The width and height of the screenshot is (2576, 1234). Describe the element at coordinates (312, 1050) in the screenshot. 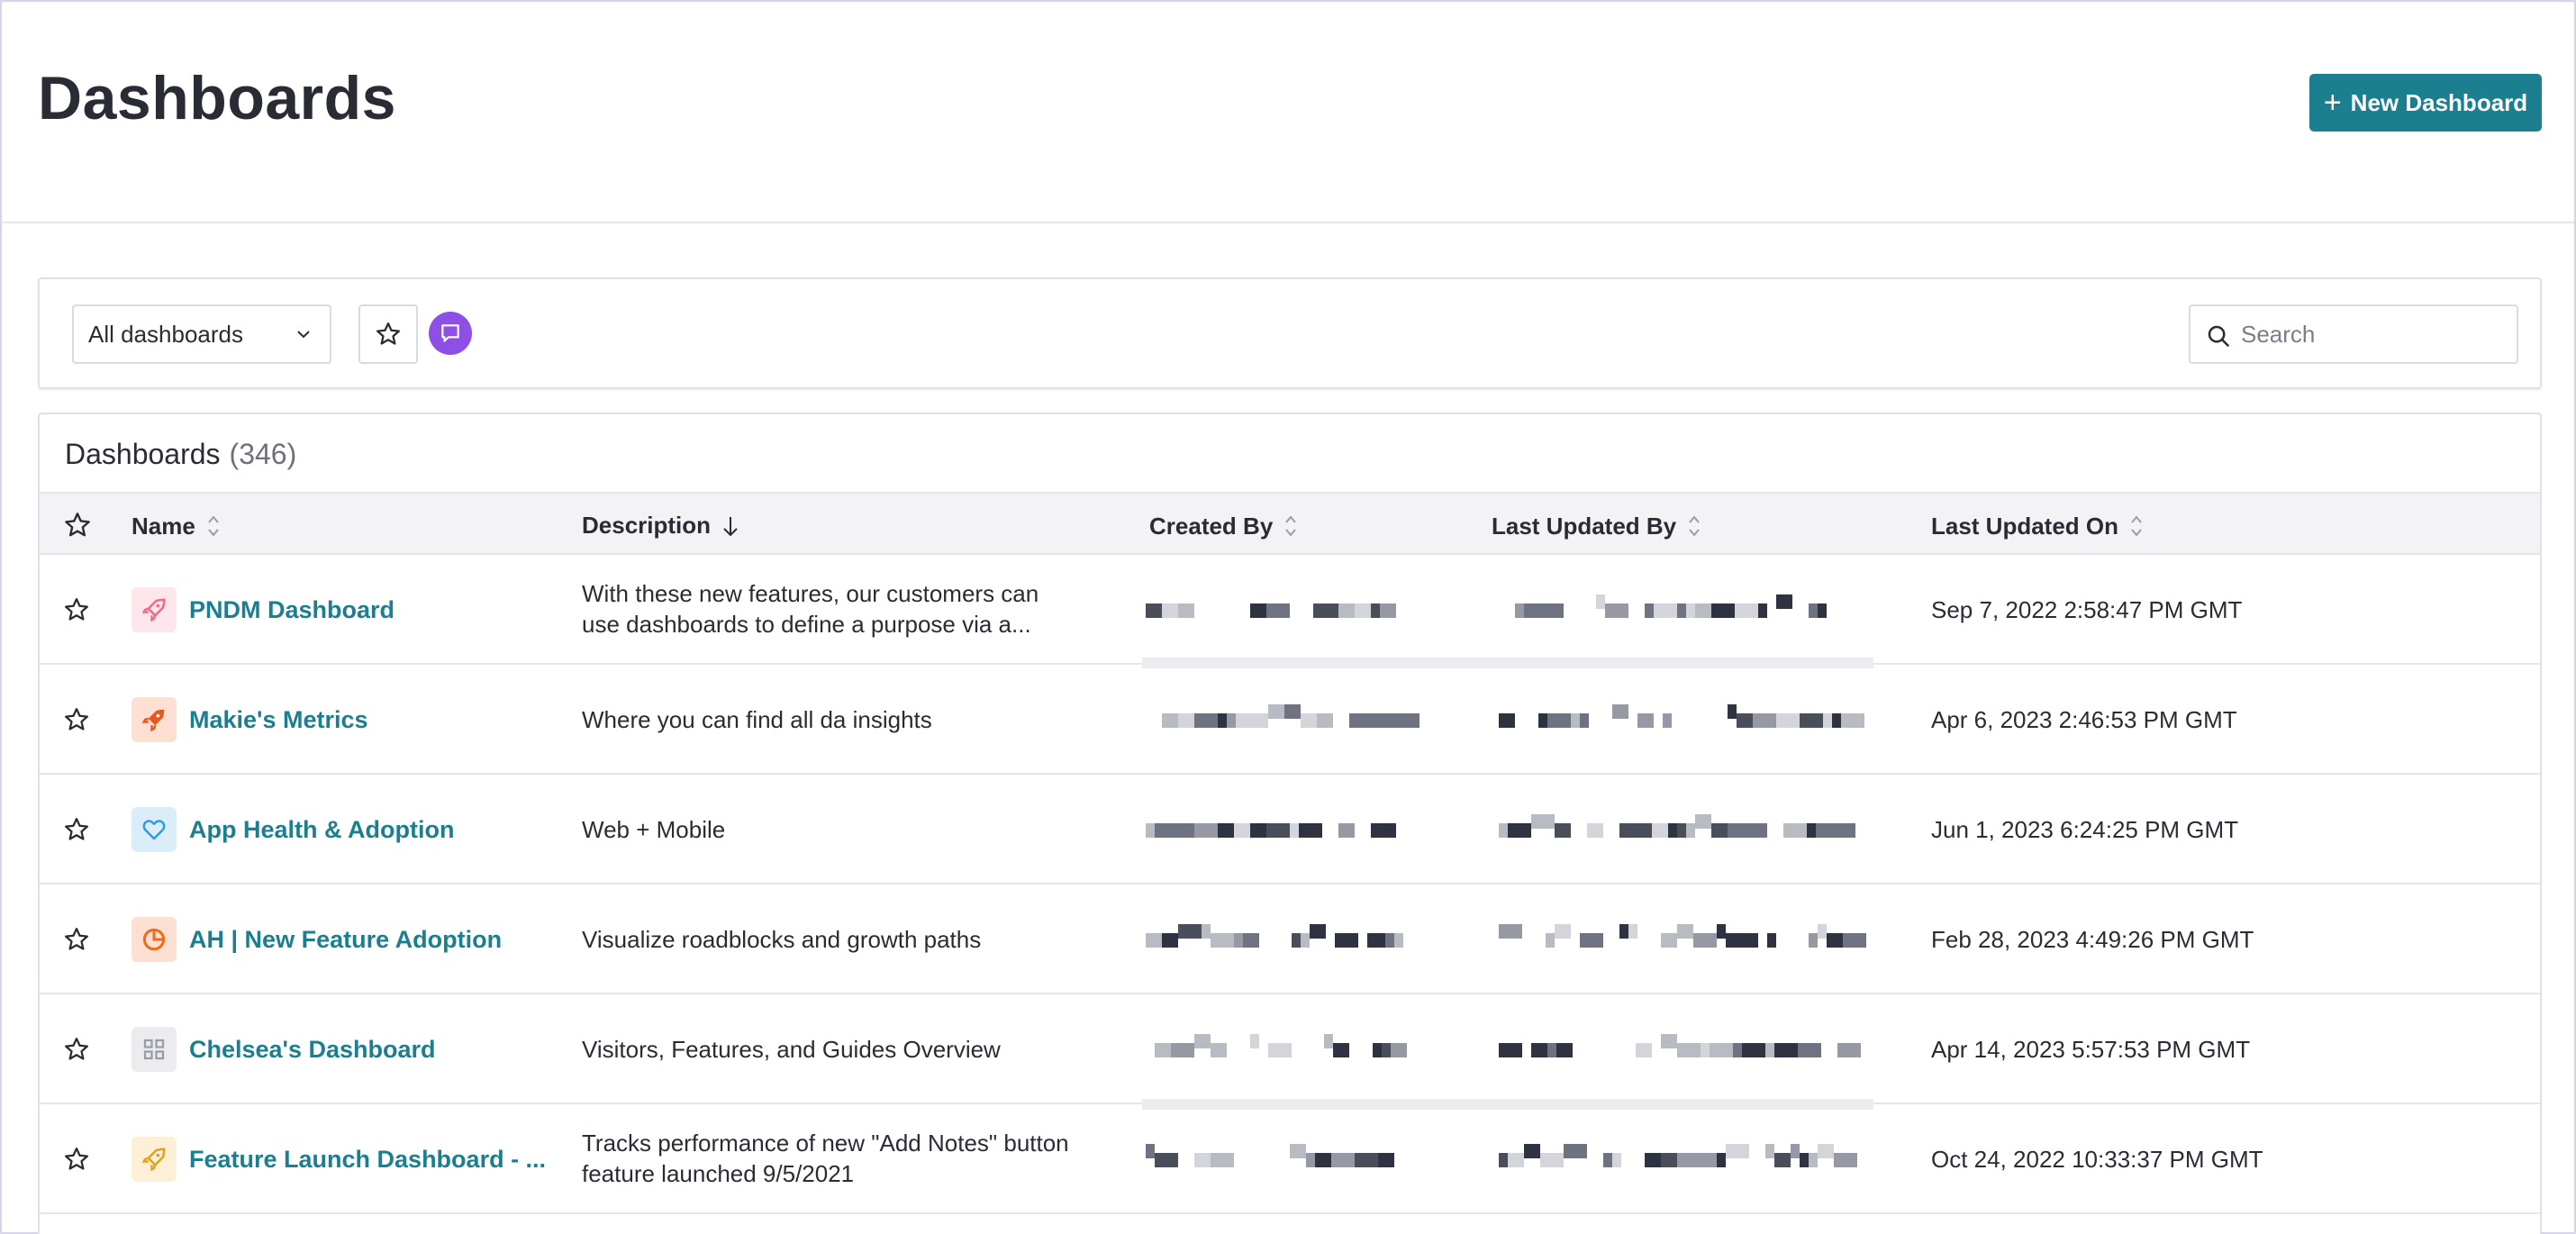

I see `dashboard-name-link: Chelsea's Dashboard` at that location.